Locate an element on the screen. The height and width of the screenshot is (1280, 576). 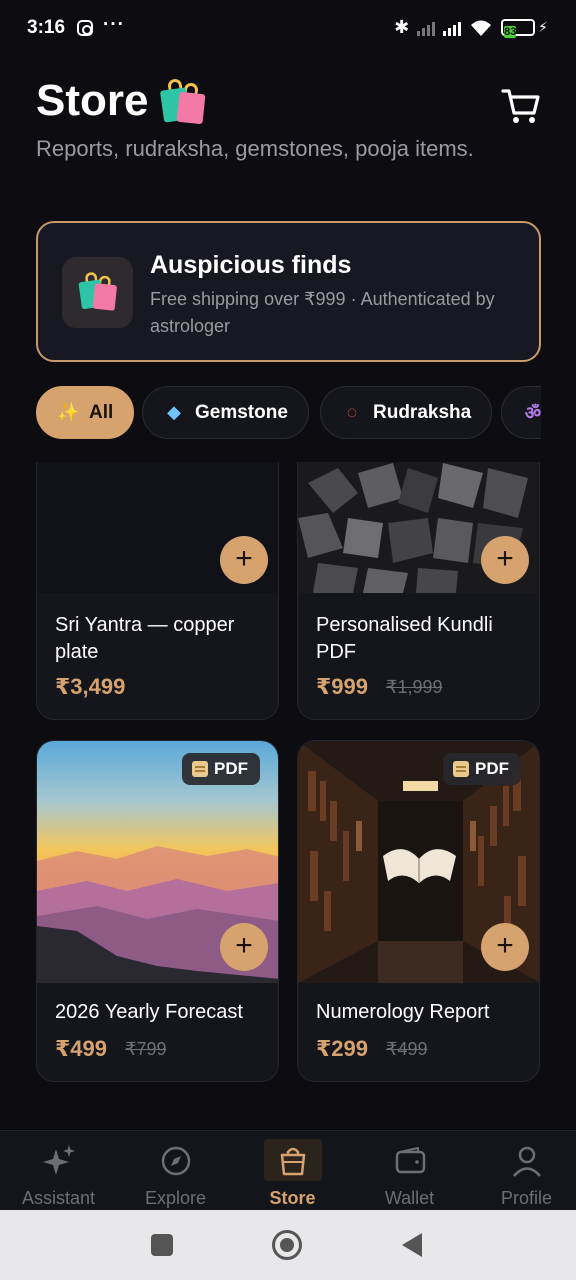
nav-store: Store is located at coordinates (292, 1171).